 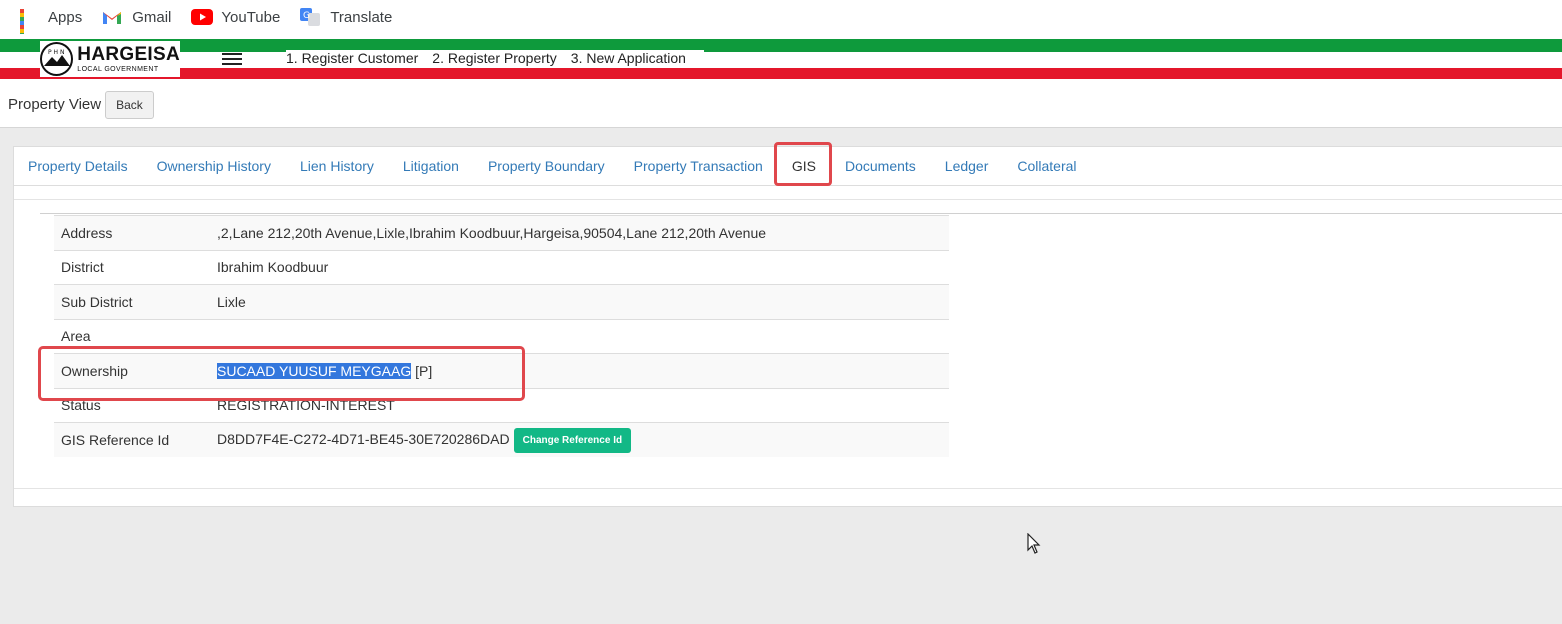 I want to click on bookmark-label: Gmail, so click(x=152, y=17).